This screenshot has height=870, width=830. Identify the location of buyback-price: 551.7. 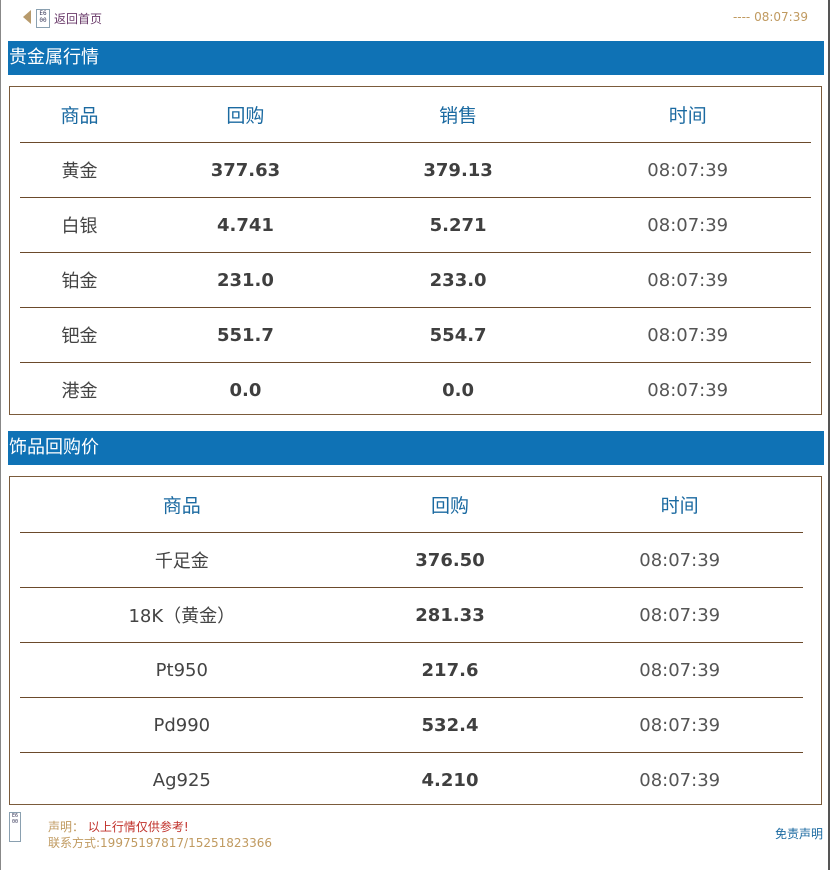
(245, 335).